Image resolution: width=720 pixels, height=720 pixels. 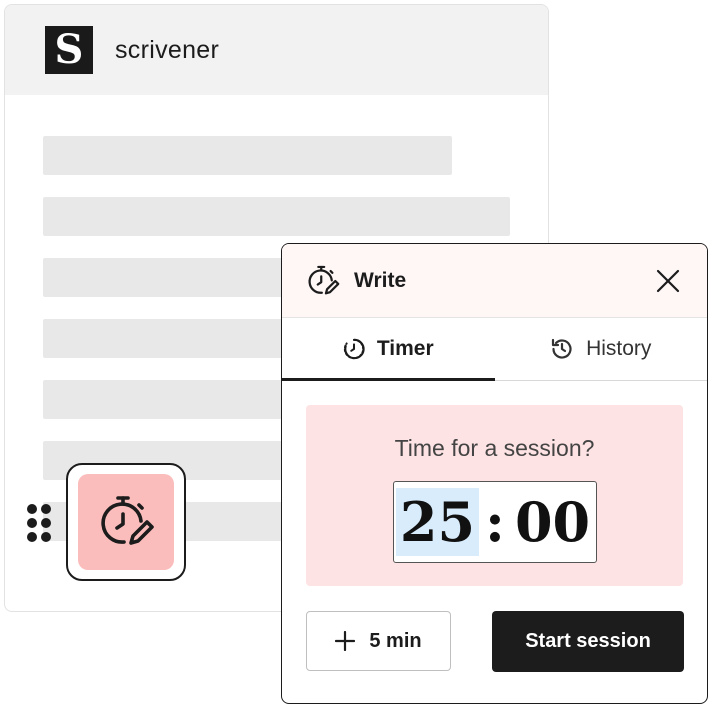 I want to click on start-session-button: Start session, so click(x=588, y=641).